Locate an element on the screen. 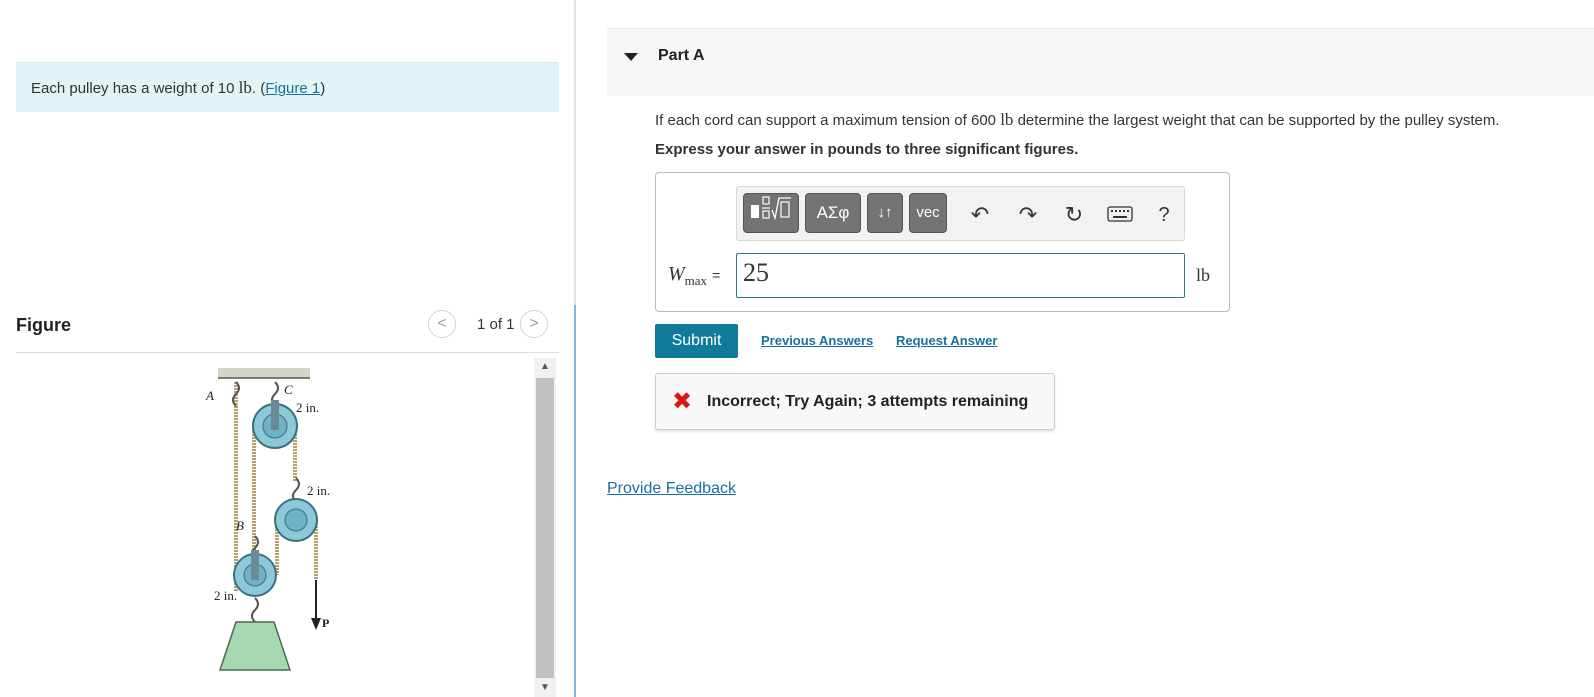 Image resolution: width=1594 pixels, height=697 pixels. panel-divider-active is located at coordinates (575, 501).